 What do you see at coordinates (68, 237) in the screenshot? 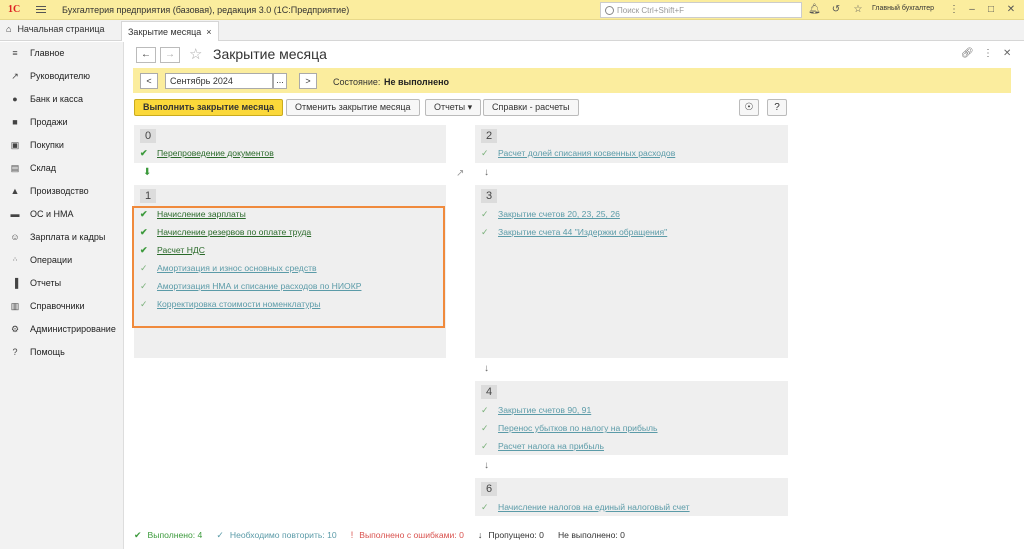
I see `sidebar-item-label: Зарплата и кадры` at bounding box center [68, 237].